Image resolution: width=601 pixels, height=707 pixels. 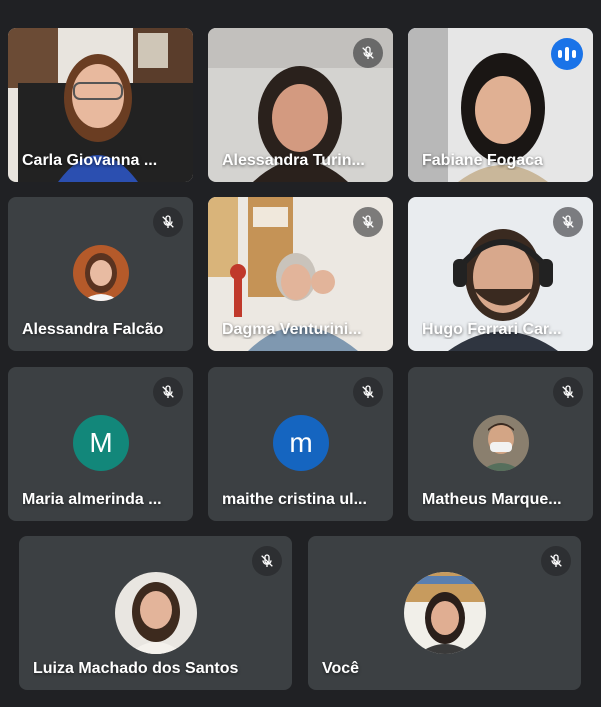 I want to click on participant-name: Alessandra Falcão, so click(x=93, y=329).